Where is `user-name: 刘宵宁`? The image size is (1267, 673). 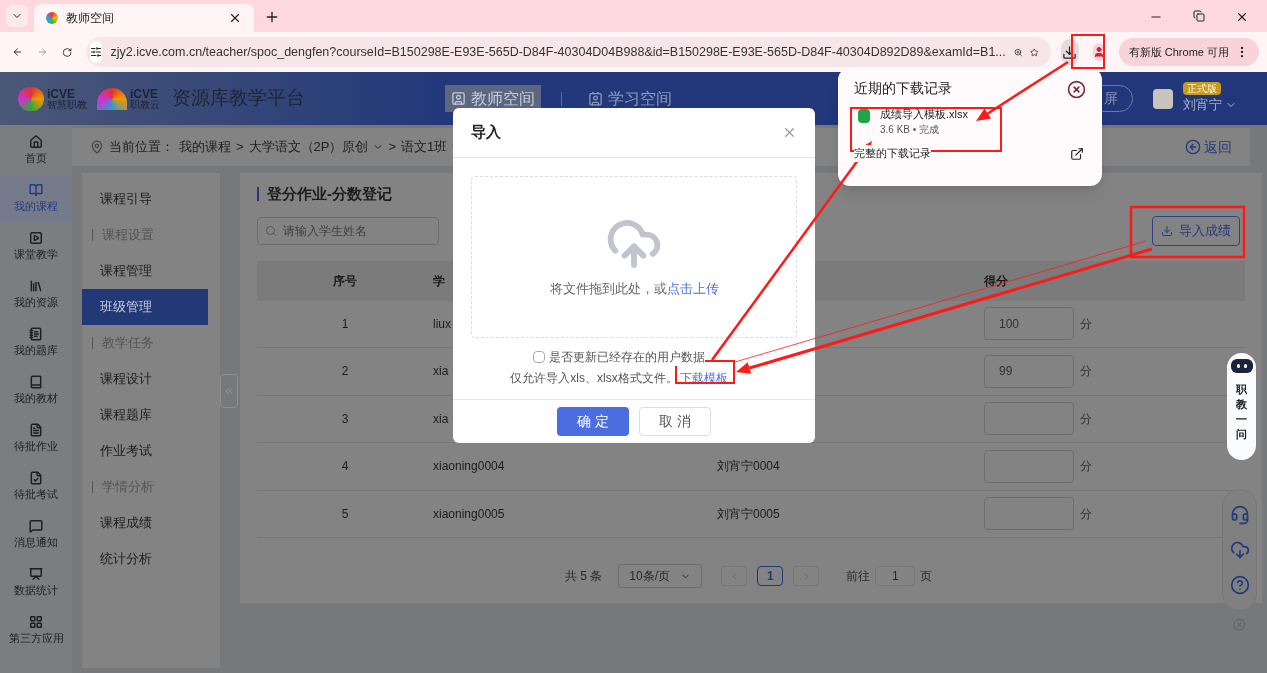
user-name: 刘宵宁 is located at coordinates (1210, 105).